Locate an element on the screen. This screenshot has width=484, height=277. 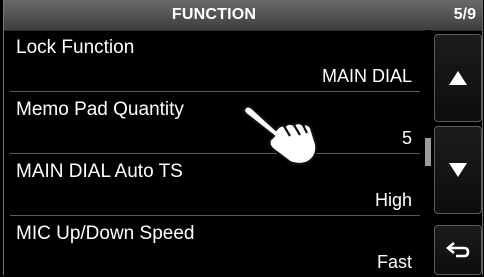
item-label: MAIN DIAL Auto TS is located at coordinates (99, 171).